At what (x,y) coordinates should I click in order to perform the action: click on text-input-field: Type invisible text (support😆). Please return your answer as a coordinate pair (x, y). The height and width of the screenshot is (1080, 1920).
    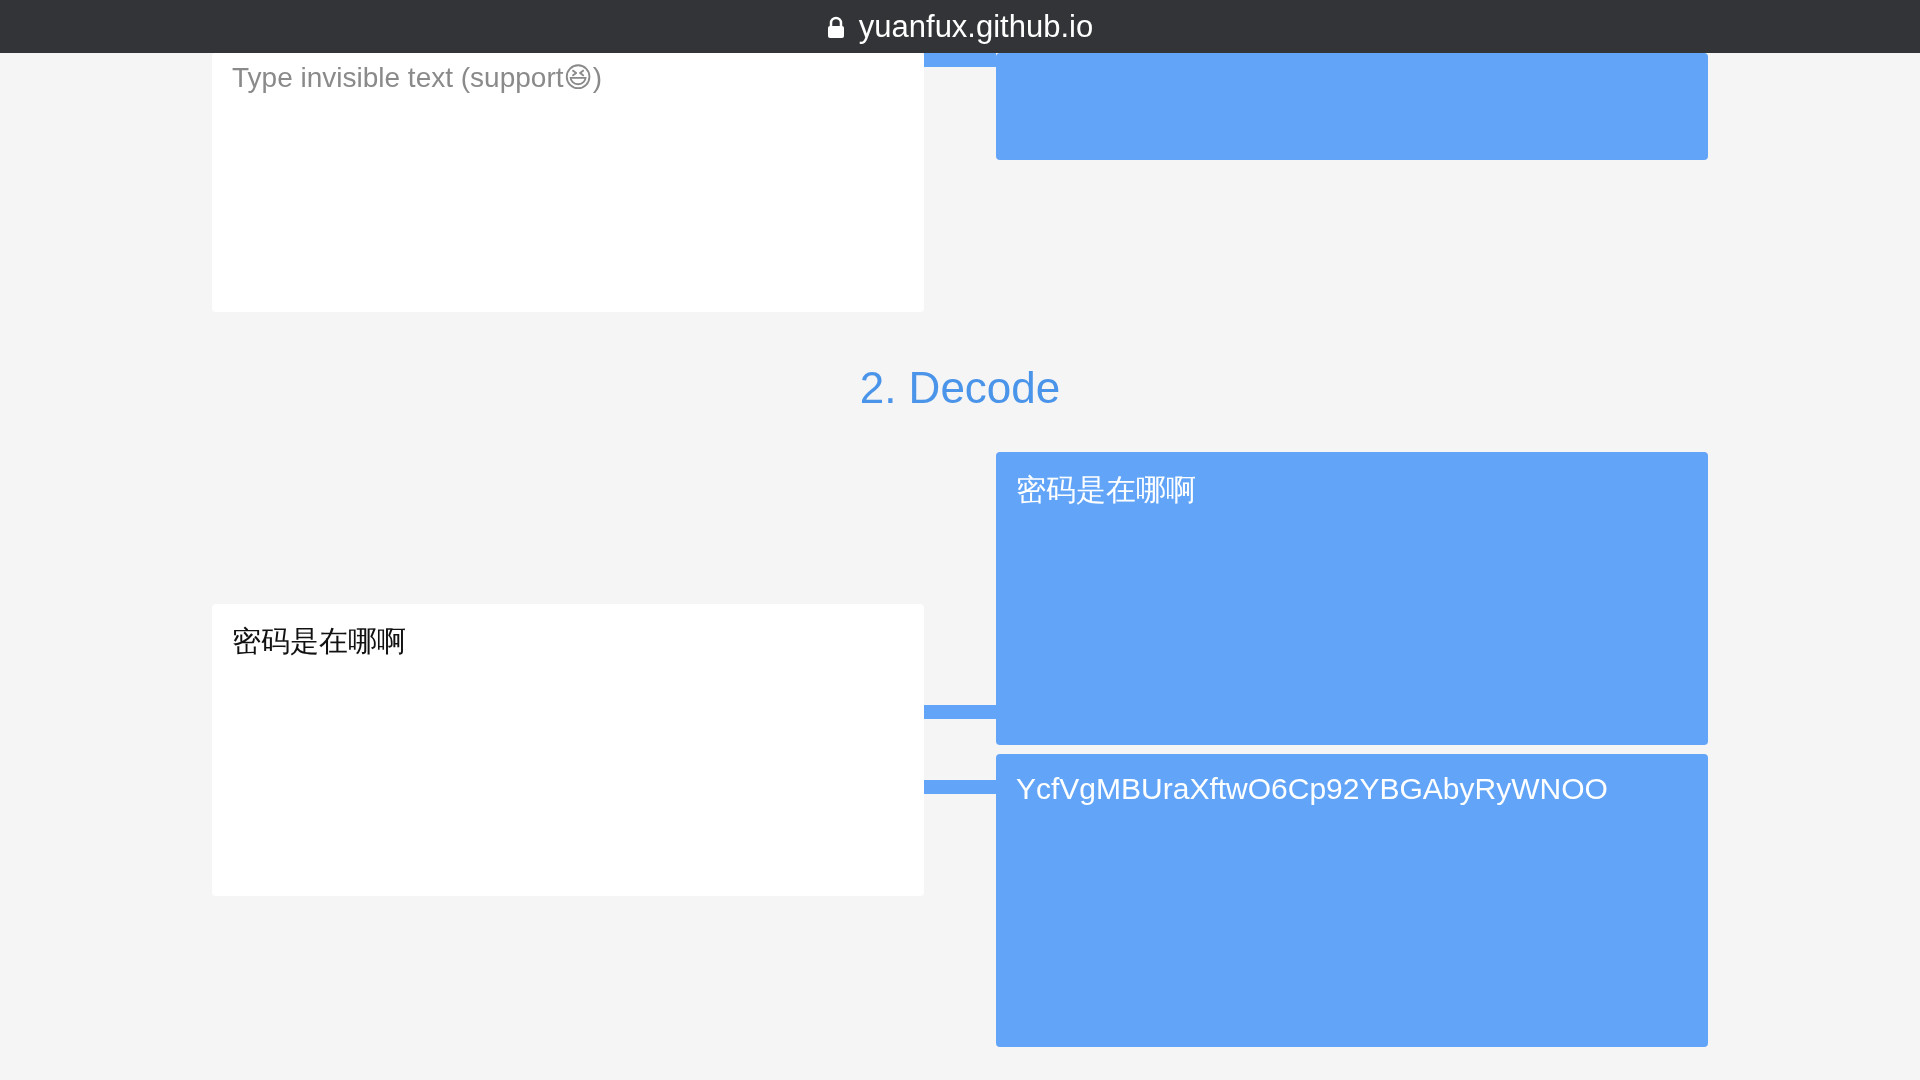
    Looking at the image, I should click on (568, 182).